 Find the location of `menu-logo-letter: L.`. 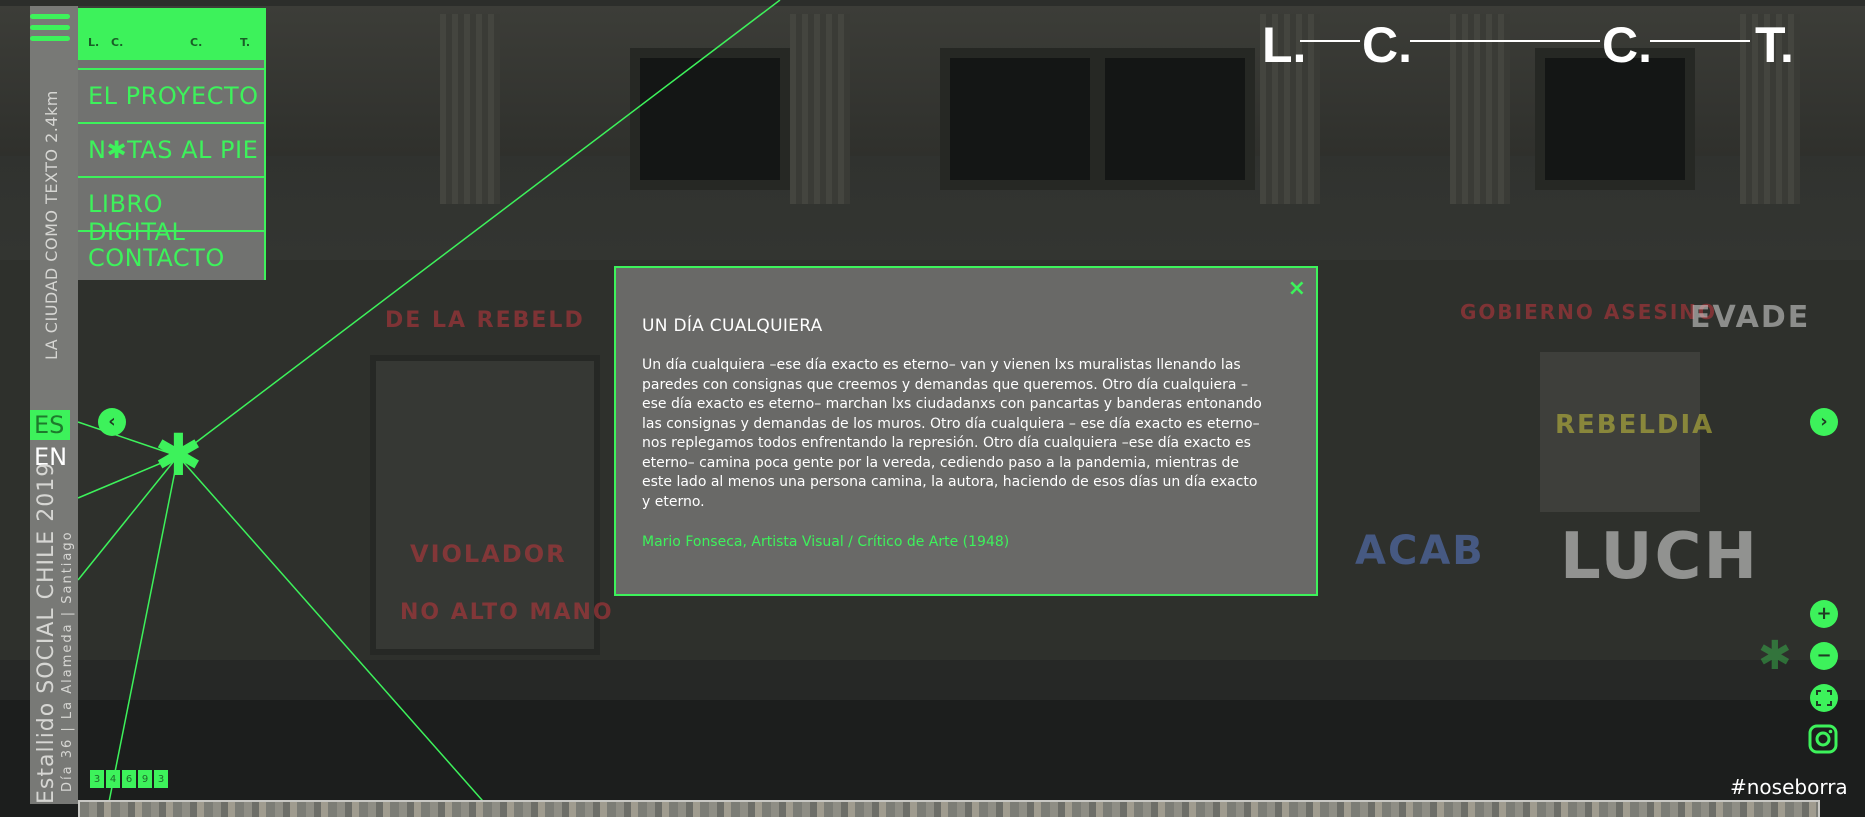

menu-logo-letter: L. is located at coordinates (94, 42).